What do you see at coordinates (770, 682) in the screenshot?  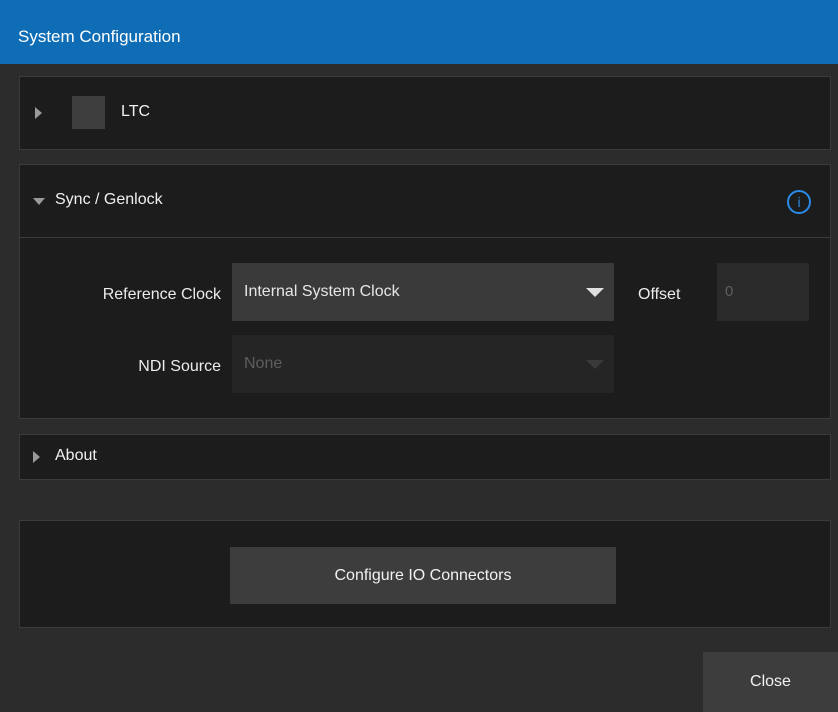 I see `close-button: Close` at bounding box center [770, 682].